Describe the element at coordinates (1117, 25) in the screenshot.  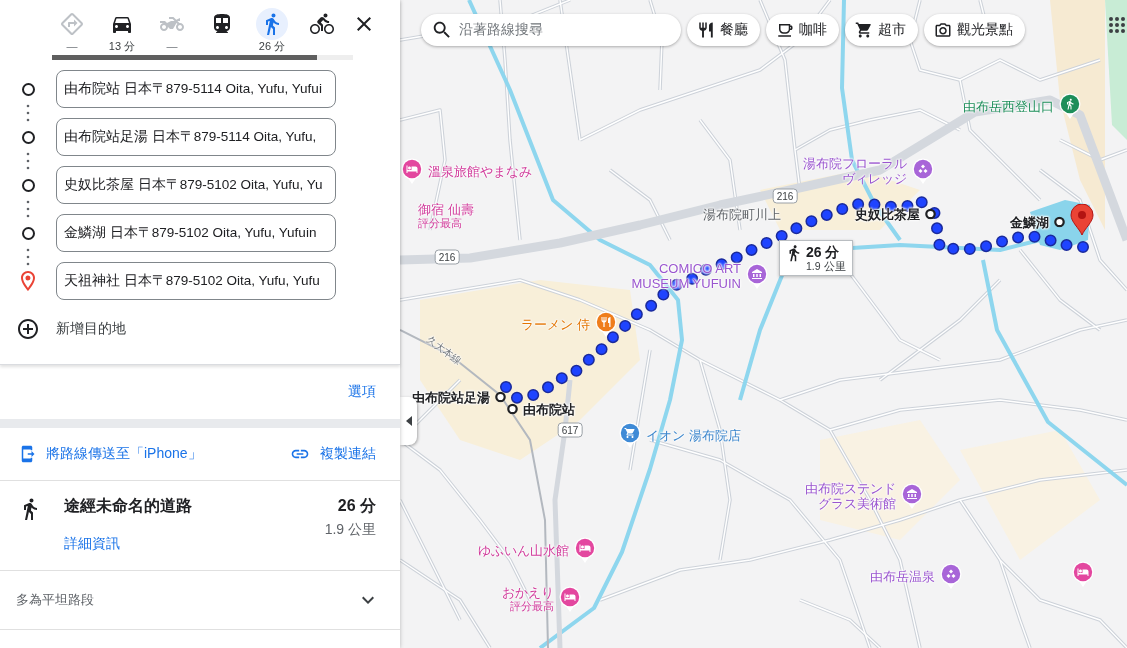
I see `apps-grid-icon` at that location.